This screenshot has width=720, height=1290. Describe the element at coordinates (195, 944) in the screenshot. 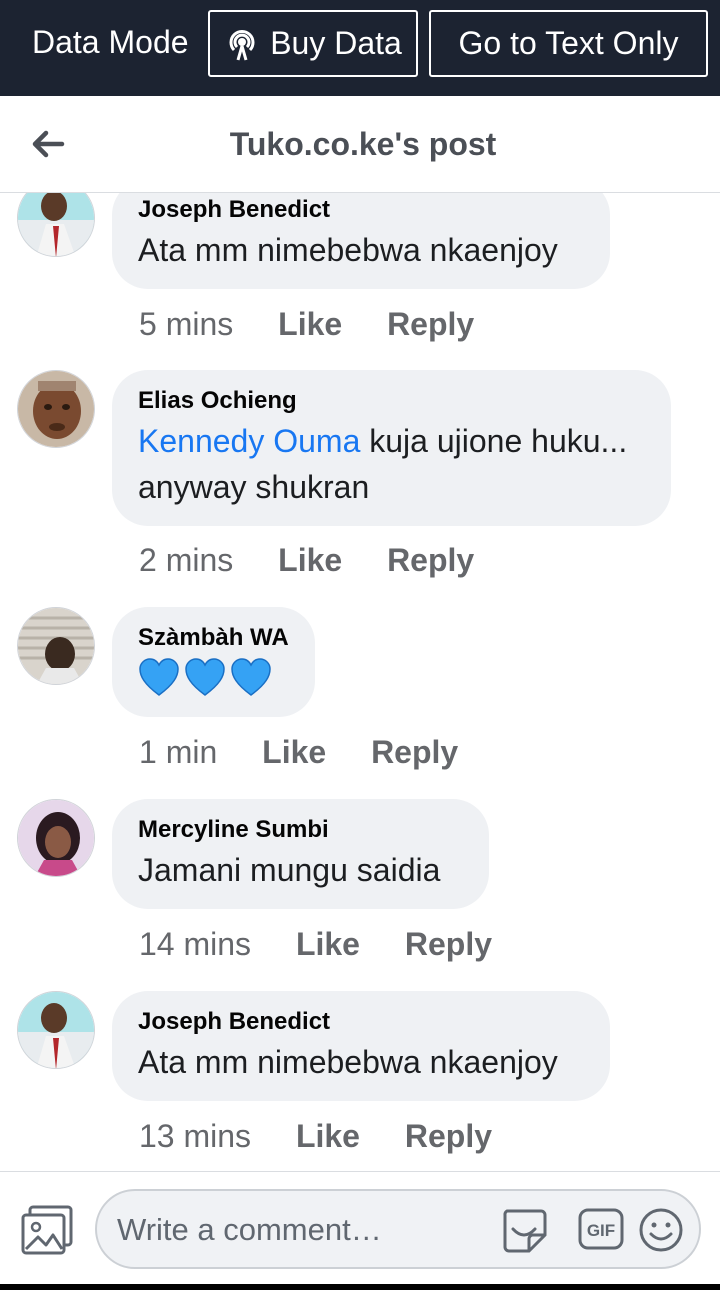

I see `comment-time: 14 mins` at that location.